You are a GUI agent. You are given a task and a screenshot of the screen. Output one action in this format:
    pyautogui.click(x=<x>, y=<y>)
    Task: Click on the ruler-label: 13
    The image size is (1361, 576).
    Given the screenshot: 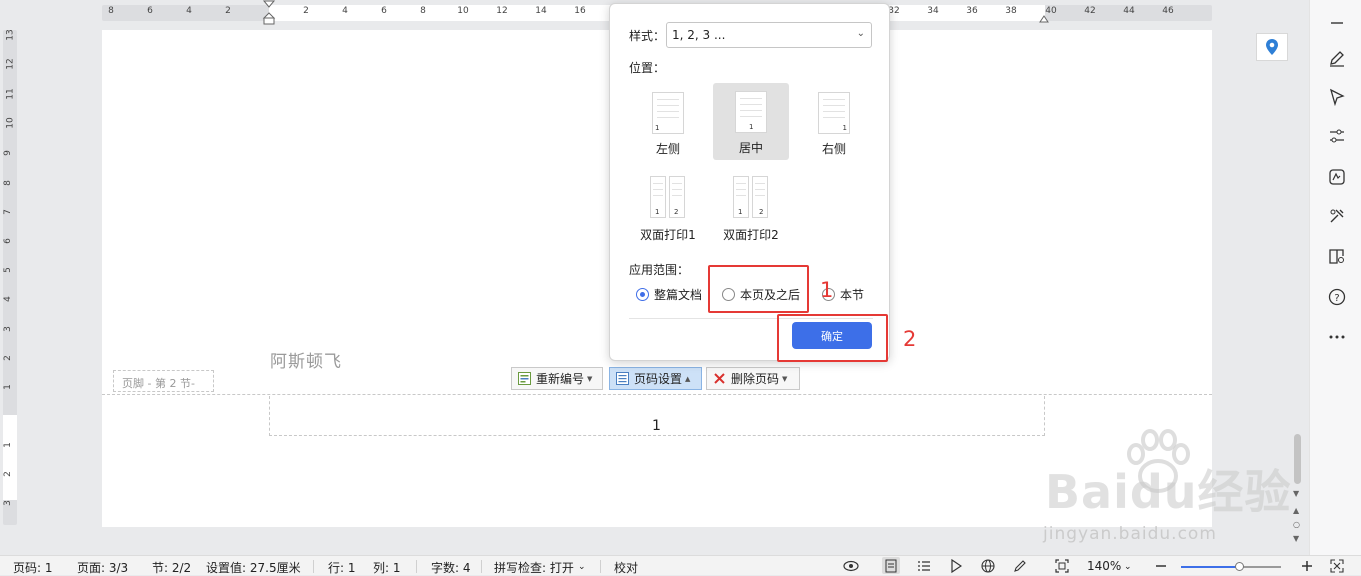 What is the action you would take?
    pyautogui.click(x=10, y=35)
    